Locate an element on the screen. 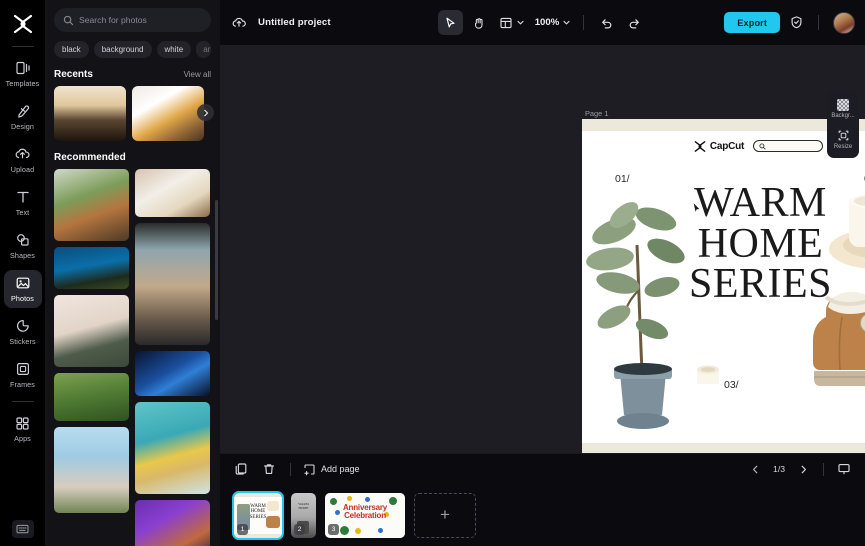 Image resolution: width=865 pixels, height=546 pixels. rail-bottom-area is located at coordinates (22, 529).